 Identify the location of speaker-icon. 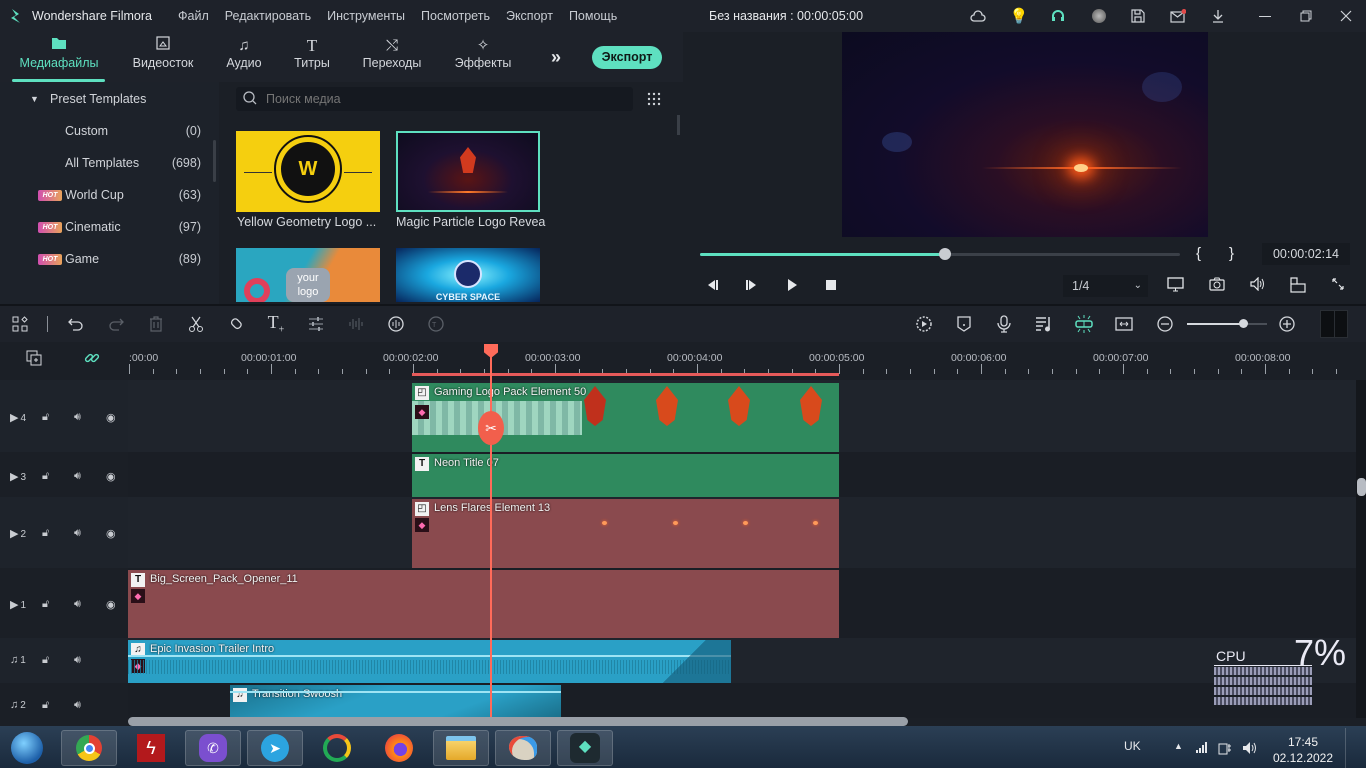
(1250, 749).